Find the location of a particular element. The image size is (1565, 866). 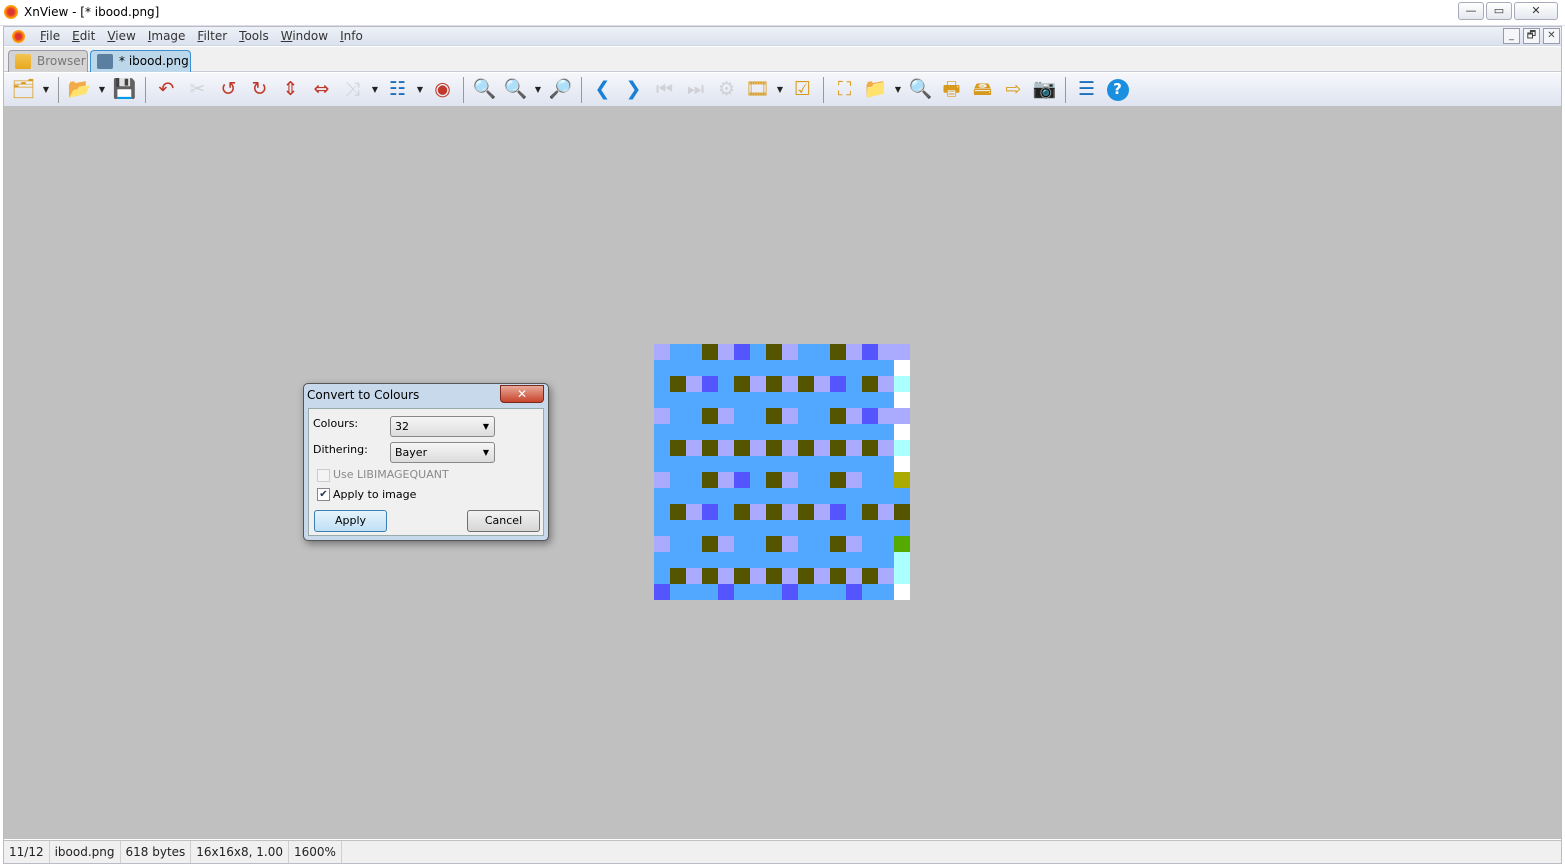

toolbar-separator is located at coordinates (581, 89).